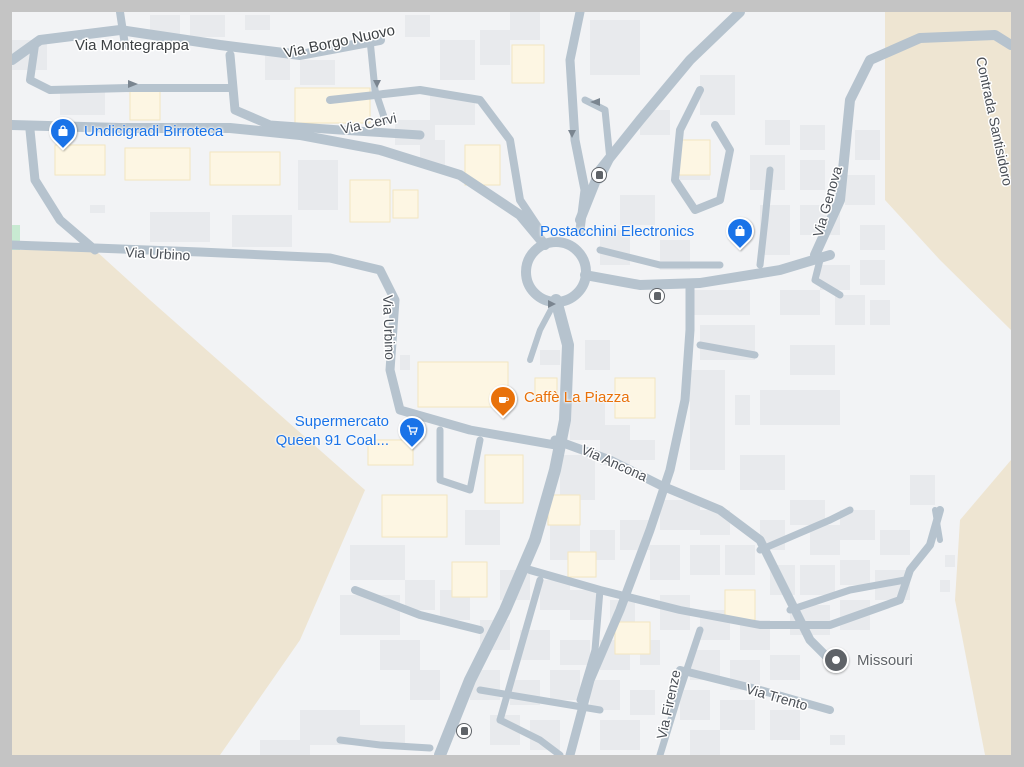 The width and height of the screenshot is (1024, 767). I want to click on poi-label-line: Supermercato, so click(341, 421).